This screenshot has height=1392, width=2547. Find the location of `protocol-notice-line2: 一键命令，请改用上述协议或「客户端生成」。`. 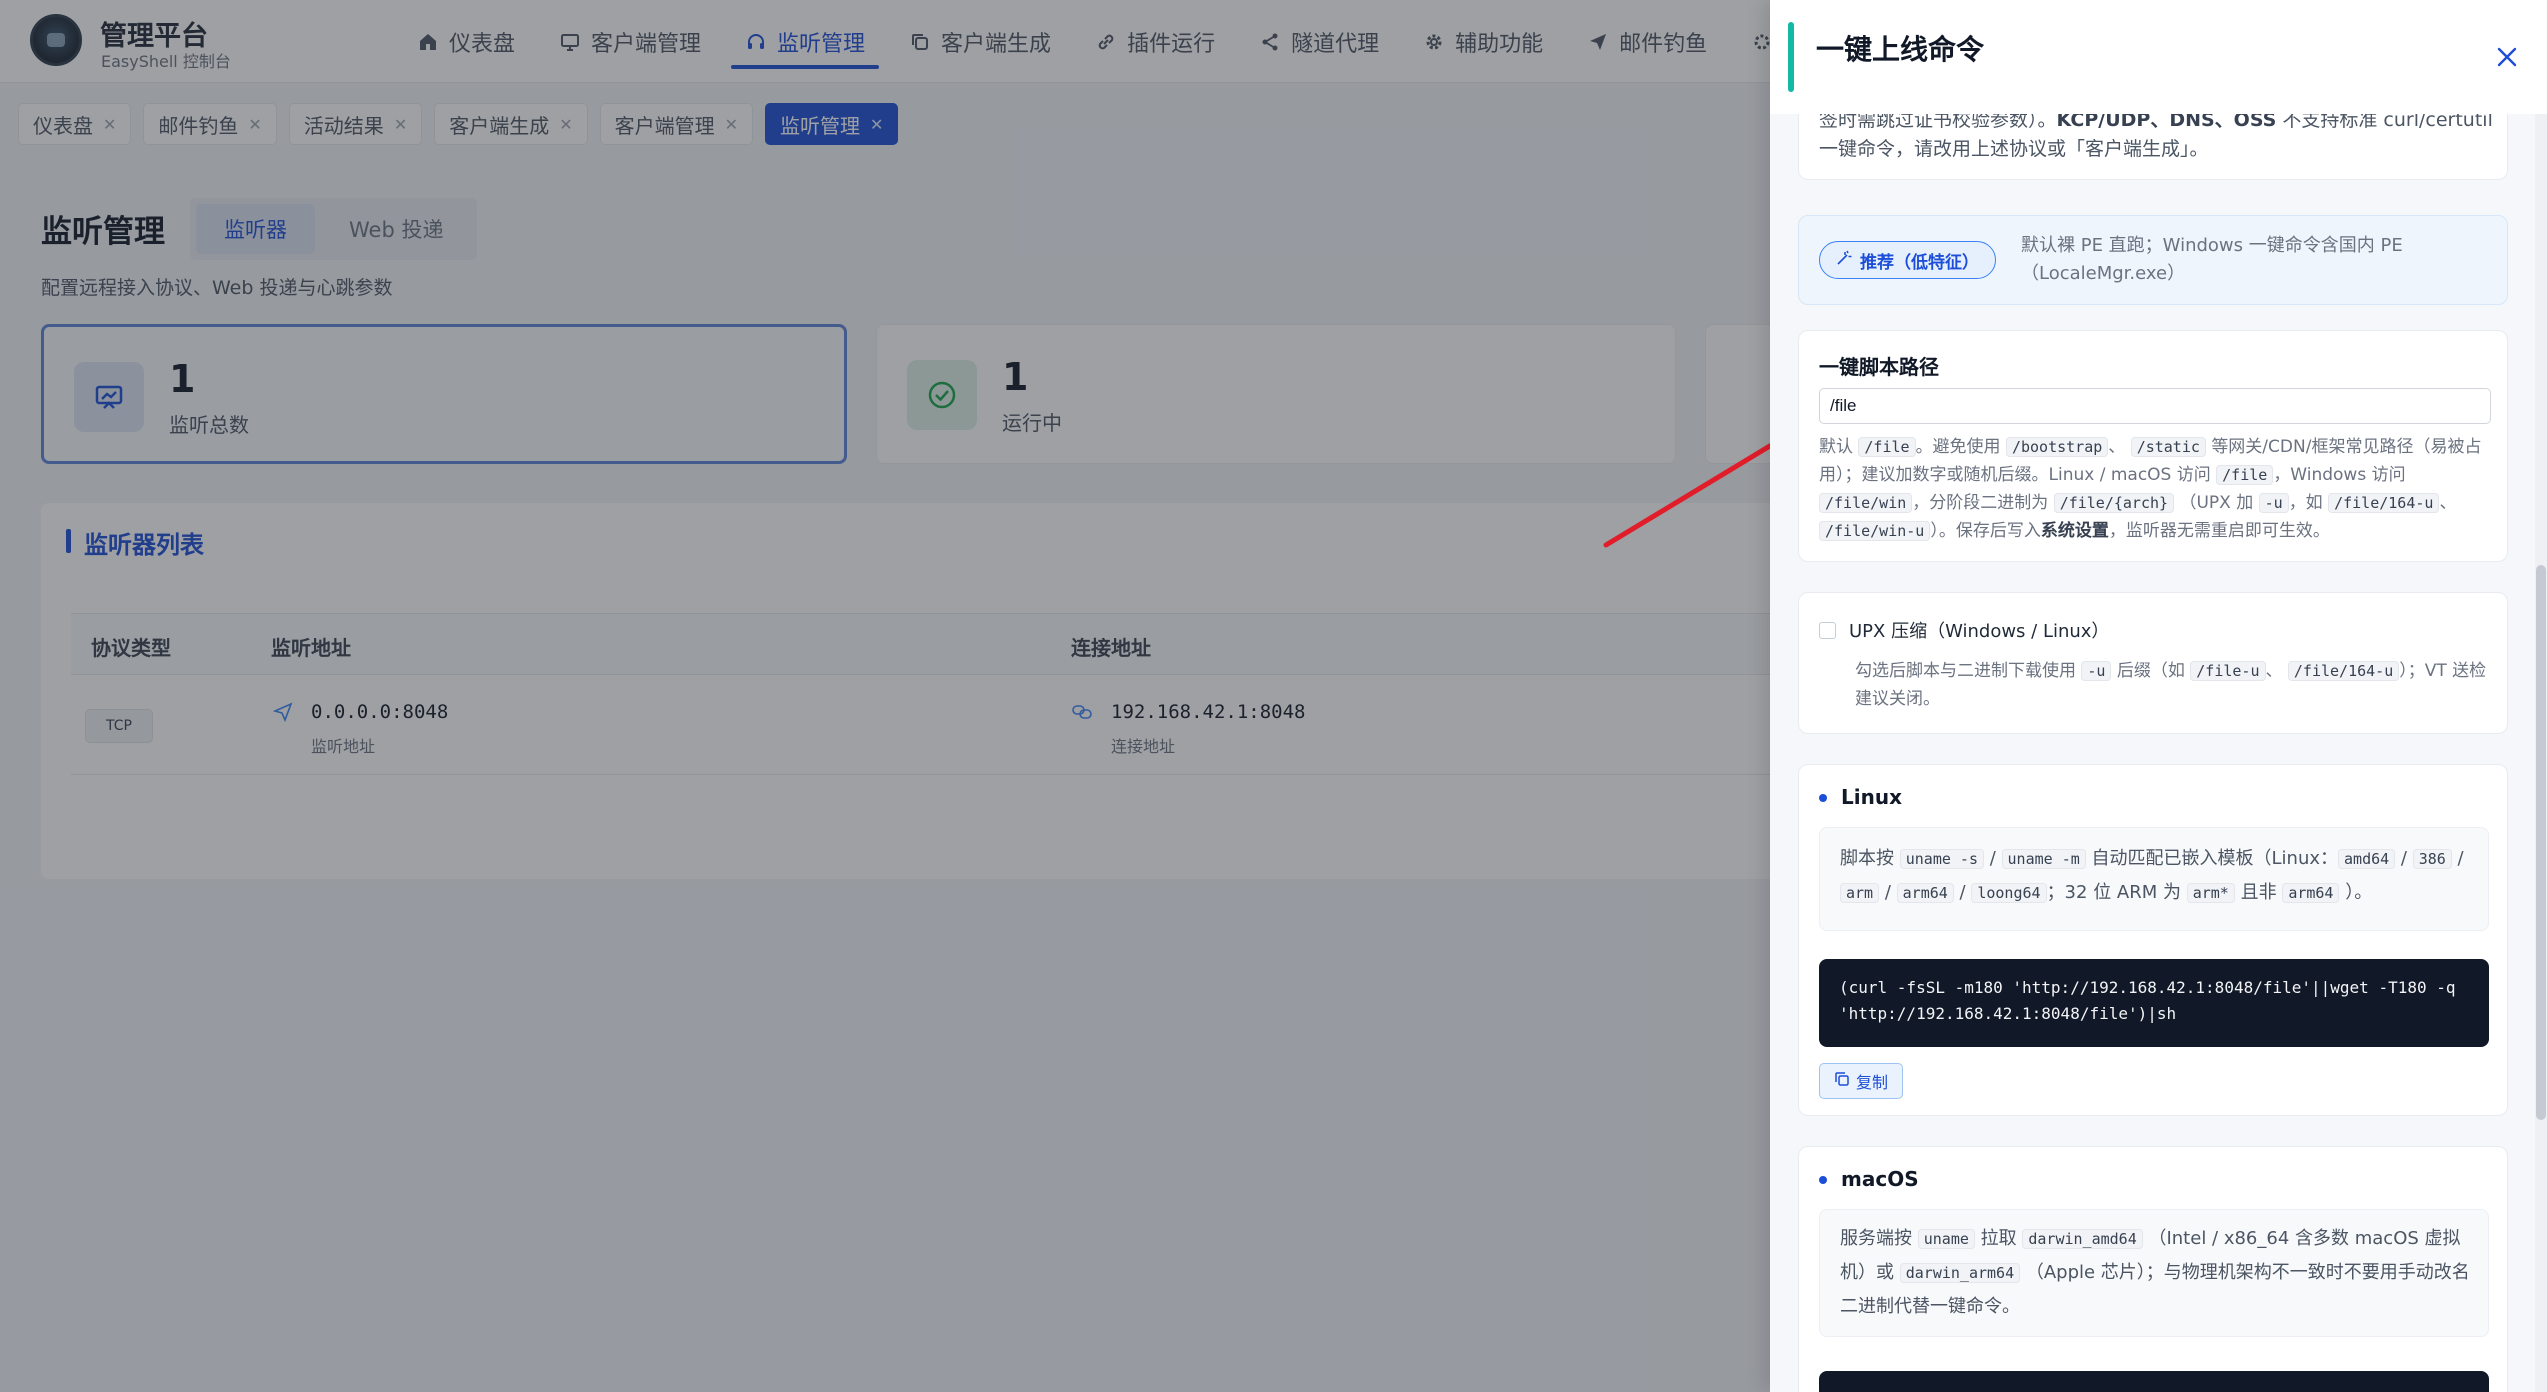

protocol-notice-line2: 一键命令，请改用上述协议或「客户端生成」。 is located at coordinates (2014, 149).